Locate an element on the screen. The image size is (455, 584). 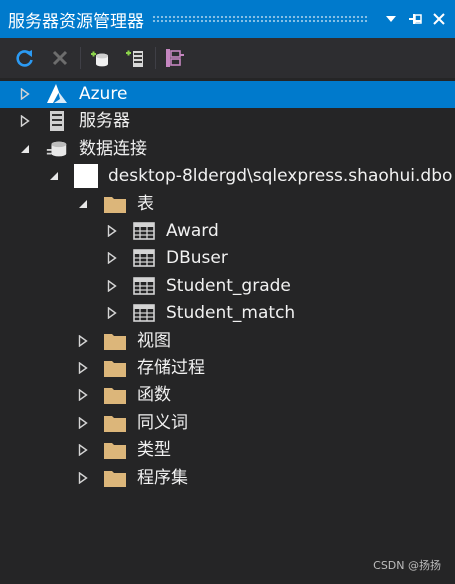
connect-sharepoint-icon is located at coordinates (175, 58).